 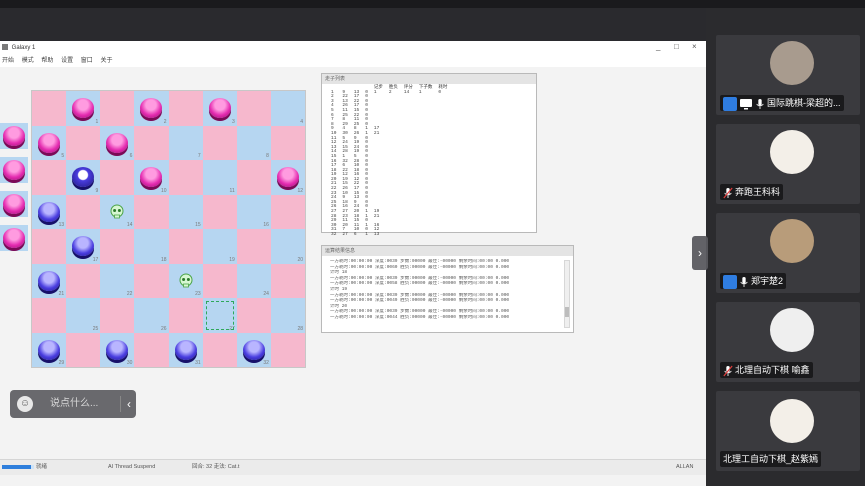 I want to click on move-row: 32 27 6 1 13, so click(x=389, y=235).